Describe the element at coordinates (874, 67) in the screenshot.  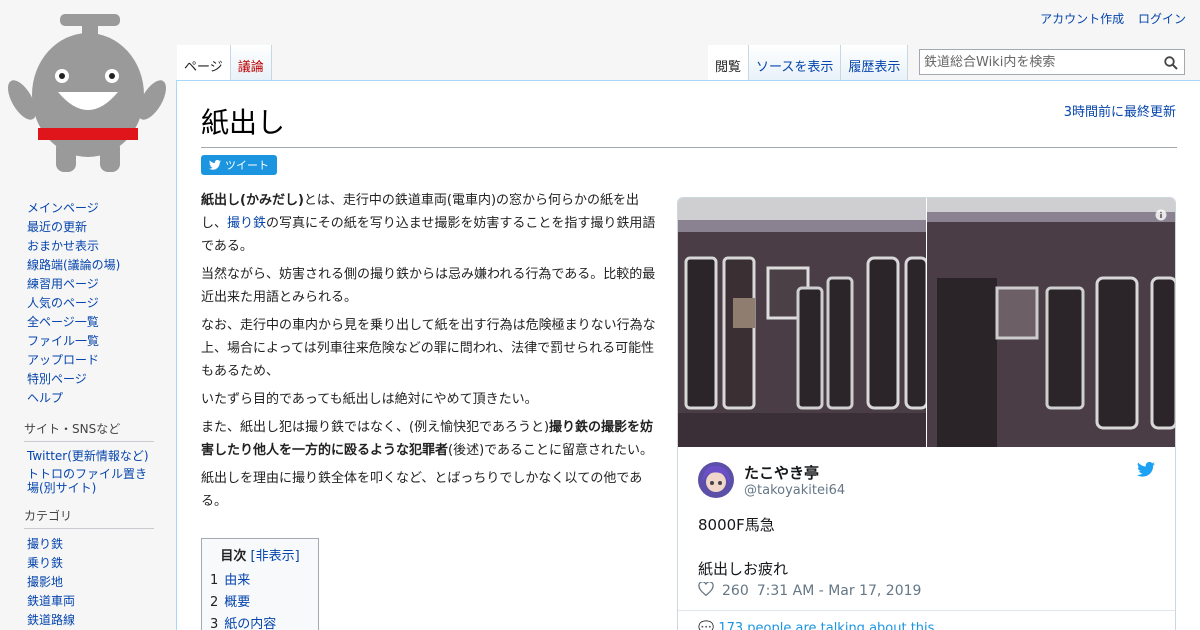
I see `tab-history-label: 履歴表示` at that location.